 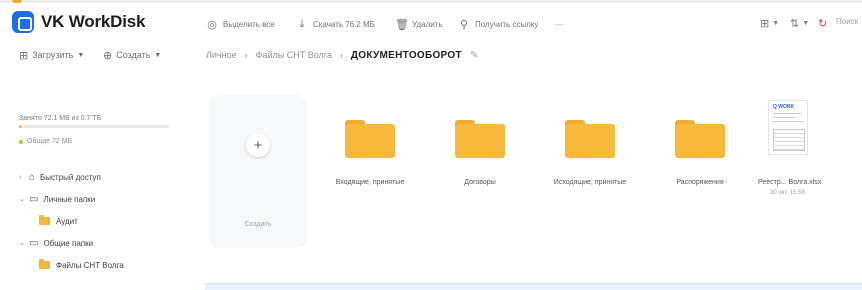 What do you see at coordinates (258, 145) in the screenshot?
I see `plus-icon: +` at bounding box center [258, 145].